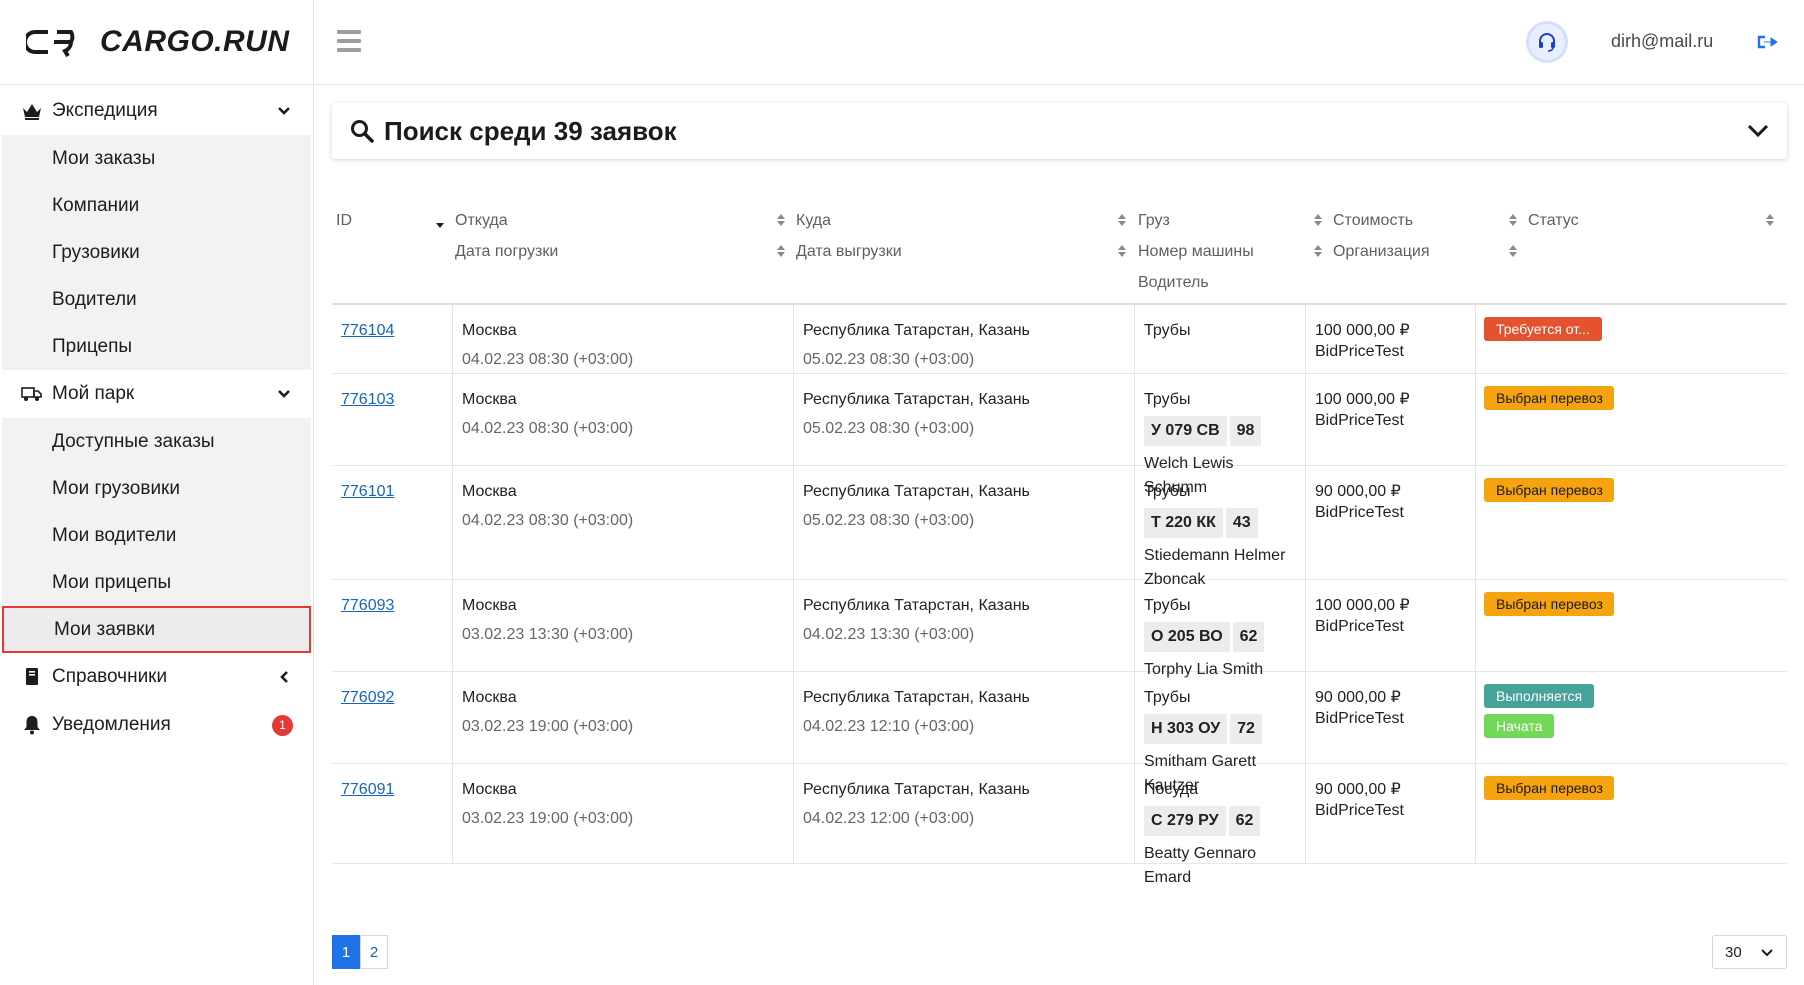 The image size is (1804, 985). I want to click on cell-cargo: Трубы Т 220 КК 43 Stiedemann Helmer Zboncak, so click(1219, 527).